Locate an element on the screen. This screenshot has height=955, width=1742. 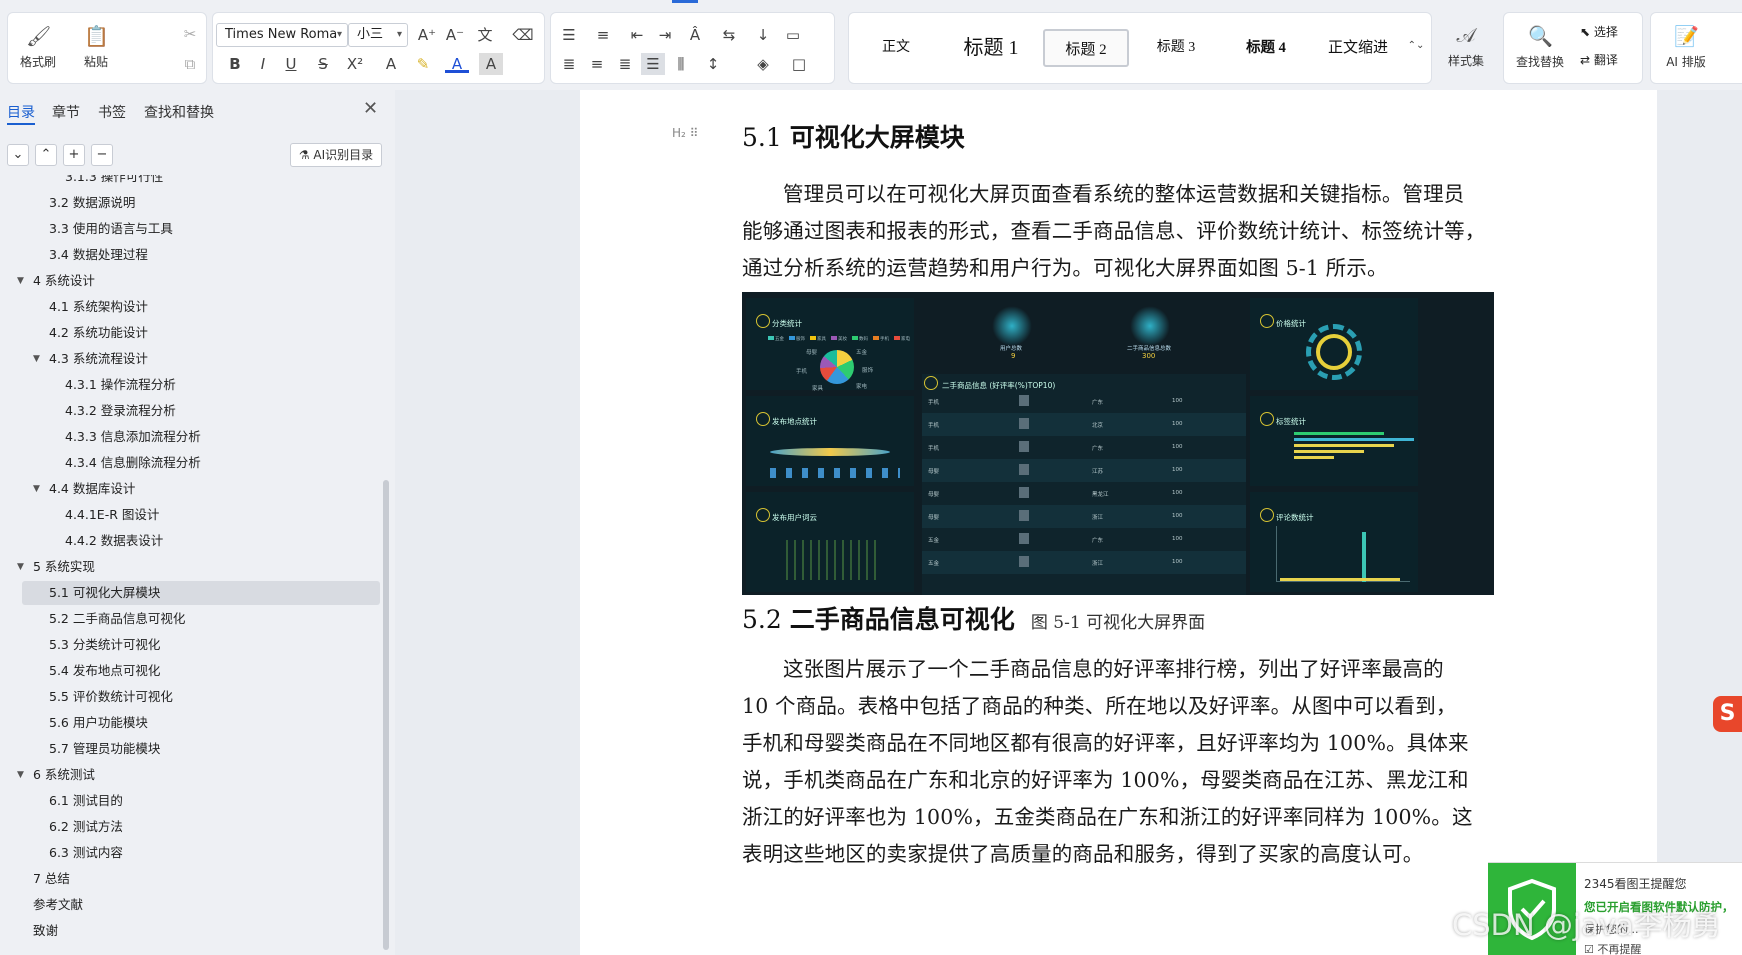
toc-item: ▼ 4.3 系统流程设计 is located at coordinates (90, 359).